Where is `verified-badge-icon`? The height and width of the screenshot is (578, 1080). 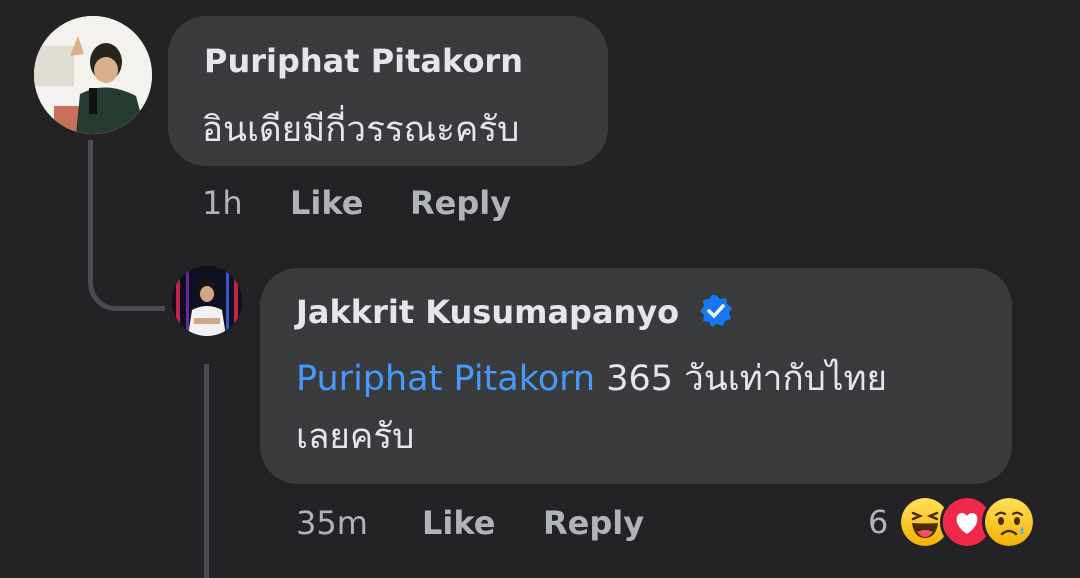
verified-badge-icon is located at coordinates (716, 311).